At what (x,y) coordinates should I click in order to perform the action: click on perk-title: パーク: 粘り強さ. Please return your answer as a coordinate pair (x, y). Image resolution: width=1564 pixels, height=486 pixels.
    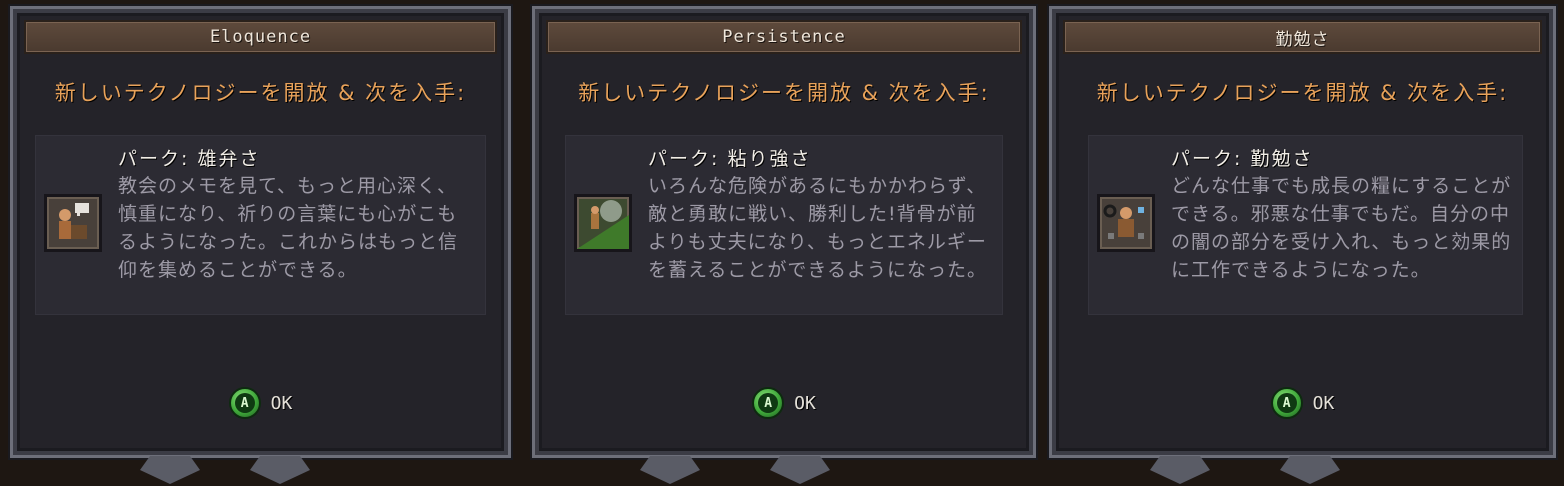
    Looking at the image, I should click on (730, 159).